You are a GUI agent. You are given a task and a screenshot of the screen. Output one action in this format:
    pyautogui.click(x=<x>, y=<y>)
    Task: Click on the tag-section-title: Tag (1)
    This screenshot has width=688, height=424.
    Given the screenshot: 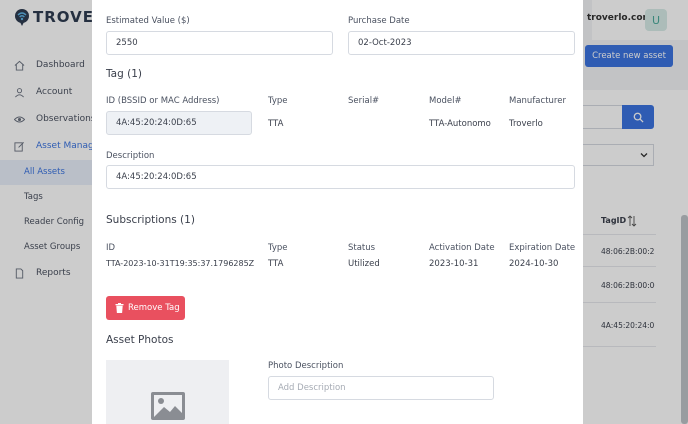 What is the action you would take?
    pyautogui.click(x=124, y=74)
    